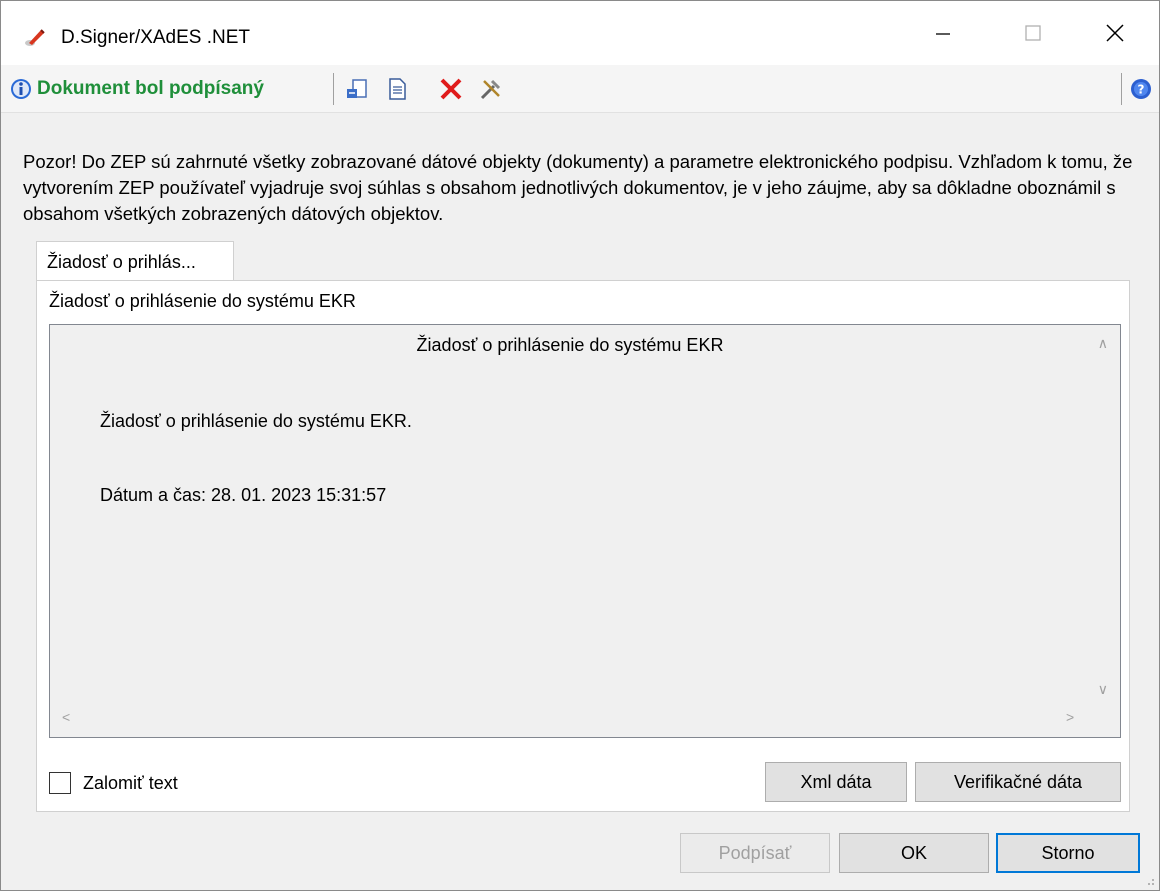 The image size is (1160, 891). I want to click on status-label: Dokument bol podpísaný, so click(150, 88).